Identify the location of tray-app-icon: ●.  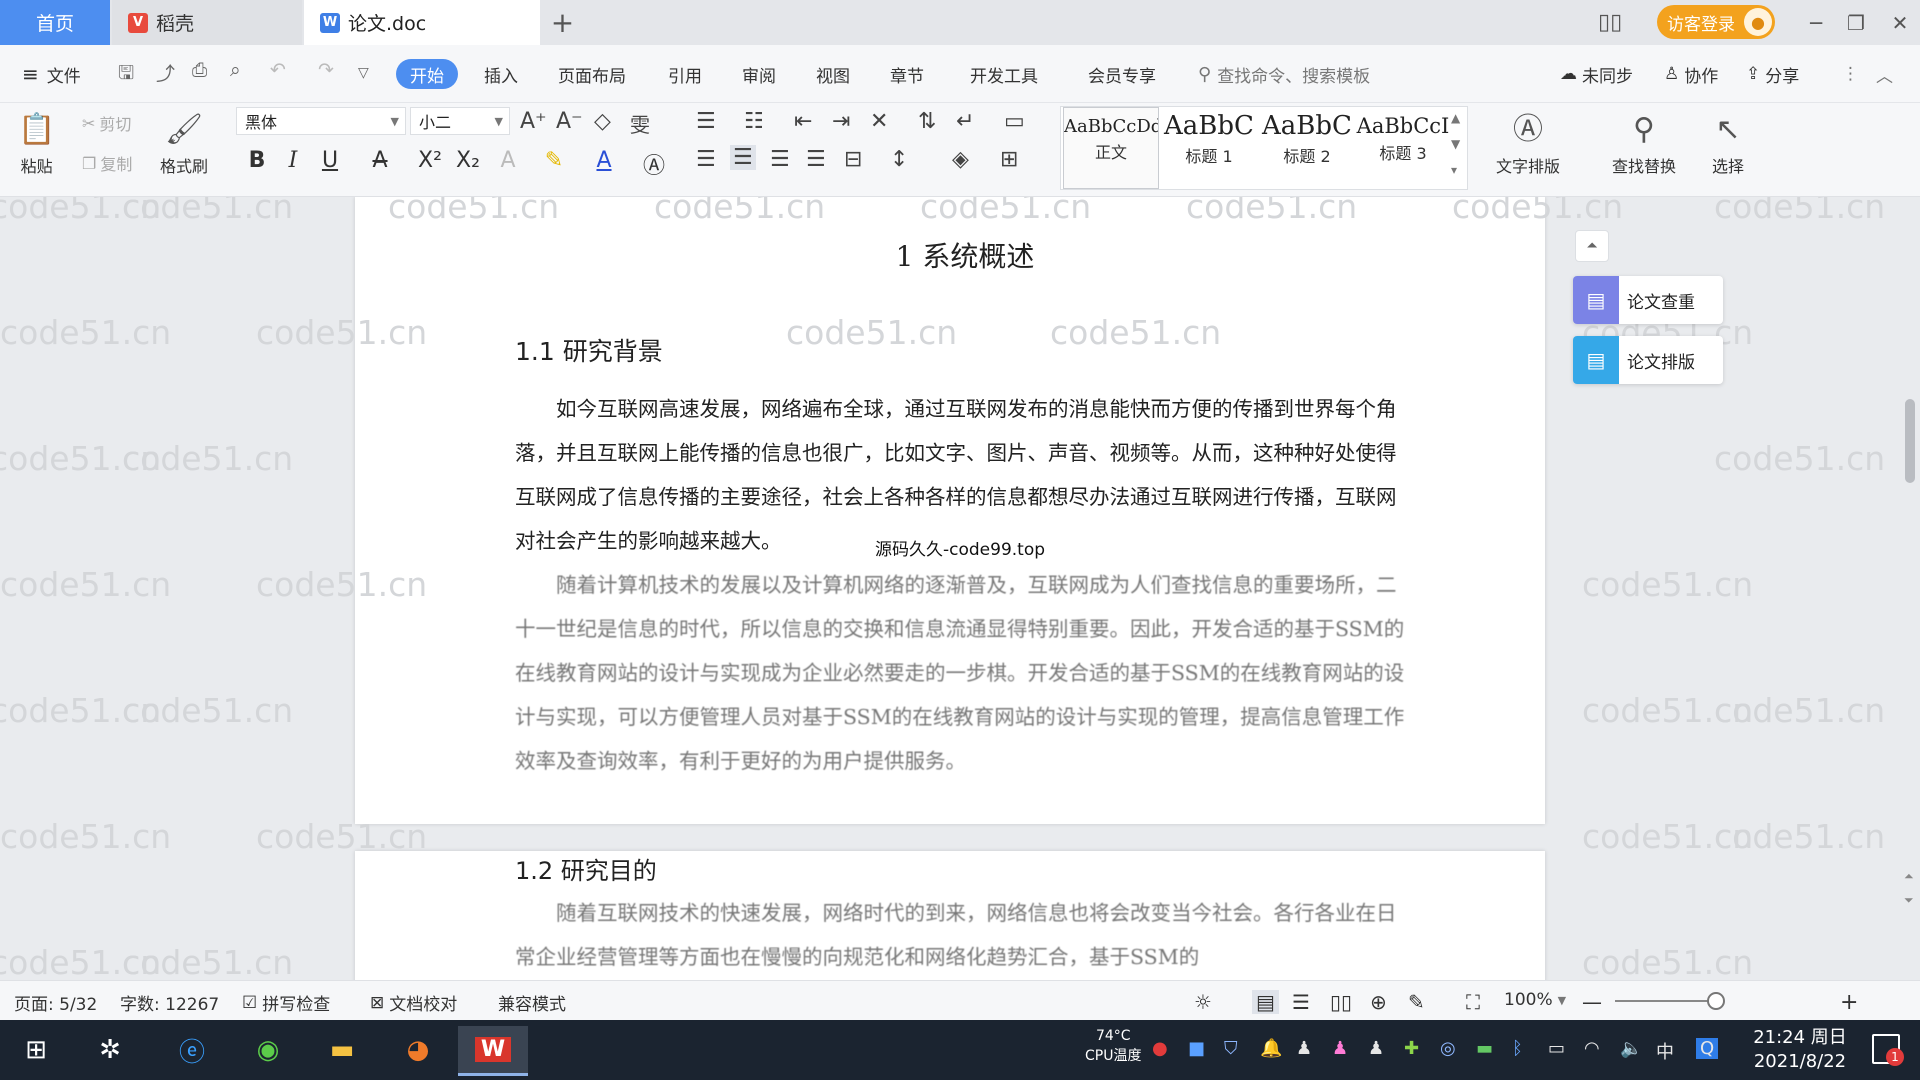
(1160, 1048).